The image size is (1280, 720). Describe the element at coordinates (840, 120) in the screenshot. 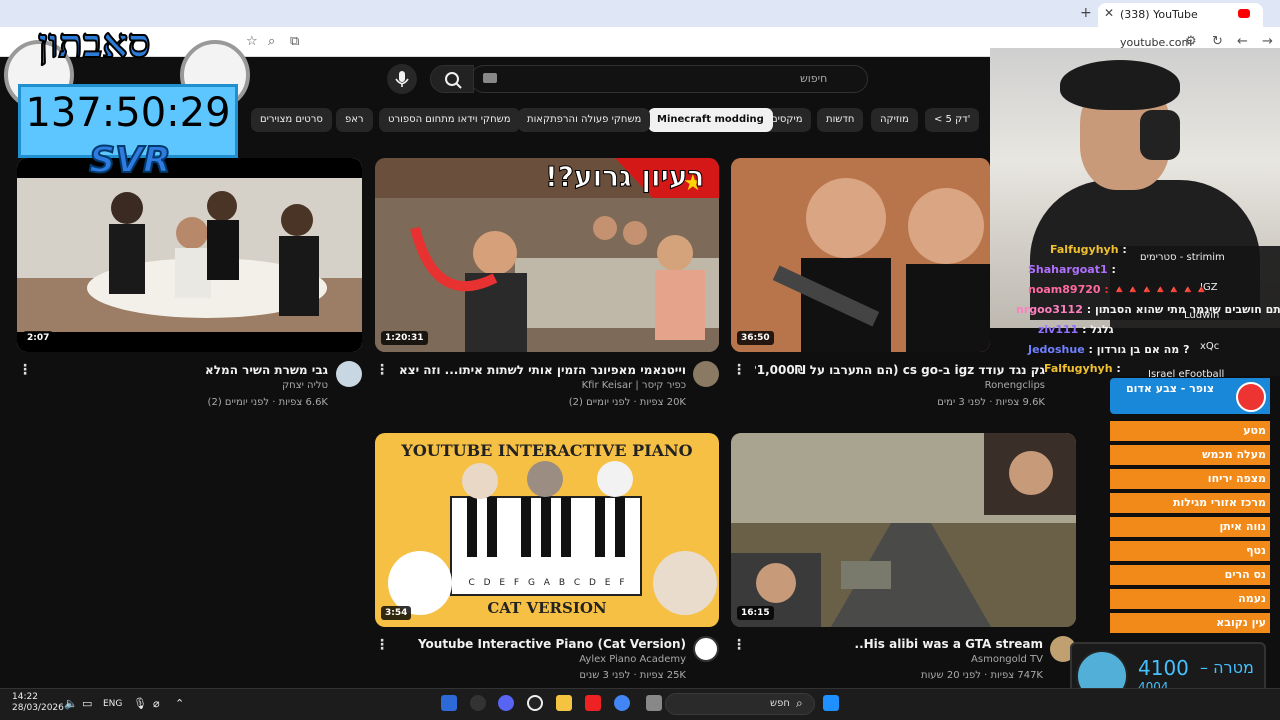

I see `chip-news: חדשות` at that location.